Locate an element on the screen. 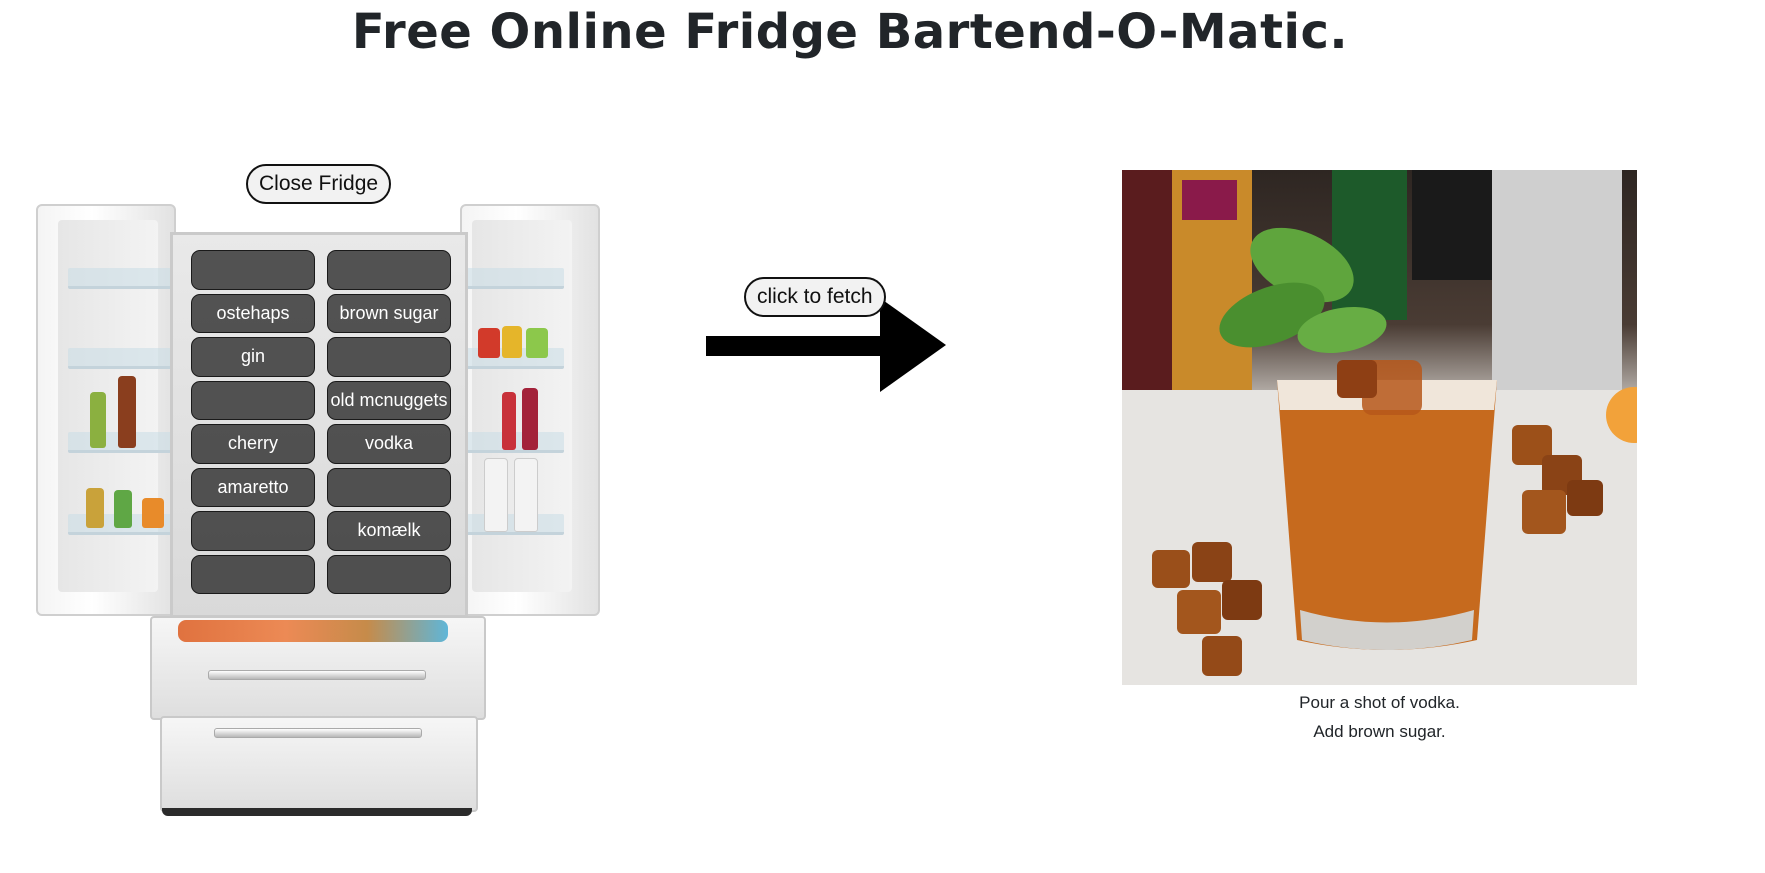  fridge-slot: old mcnuggets is located at coordinates (389, 400).